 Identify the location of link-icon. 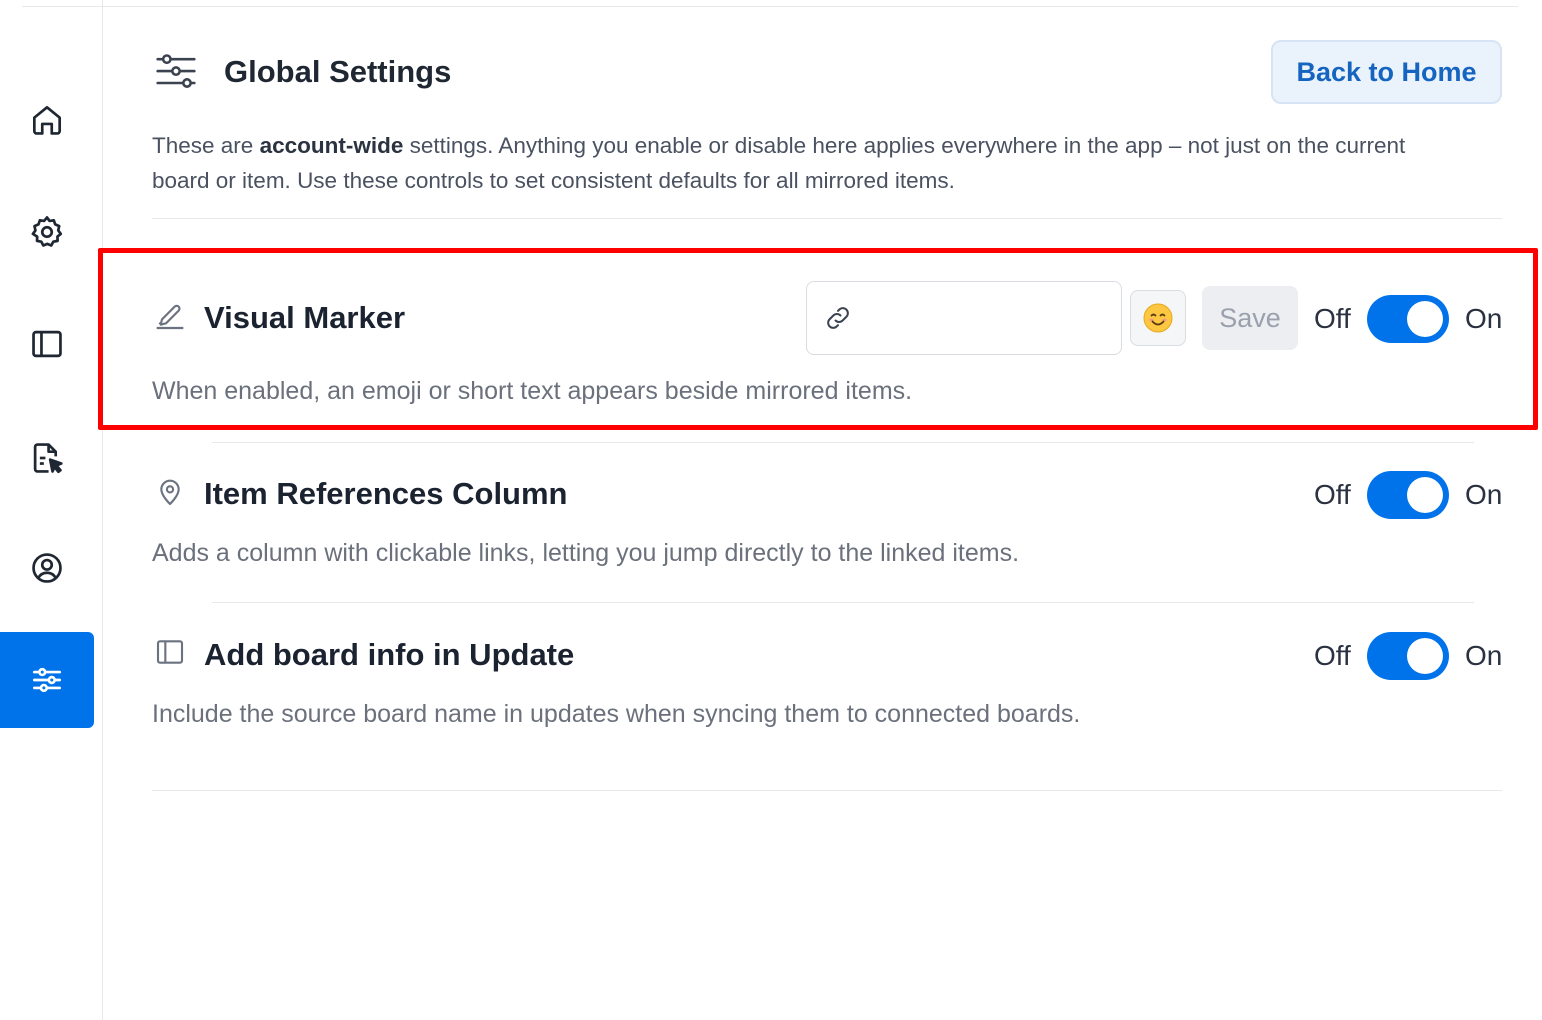
(838, 318).